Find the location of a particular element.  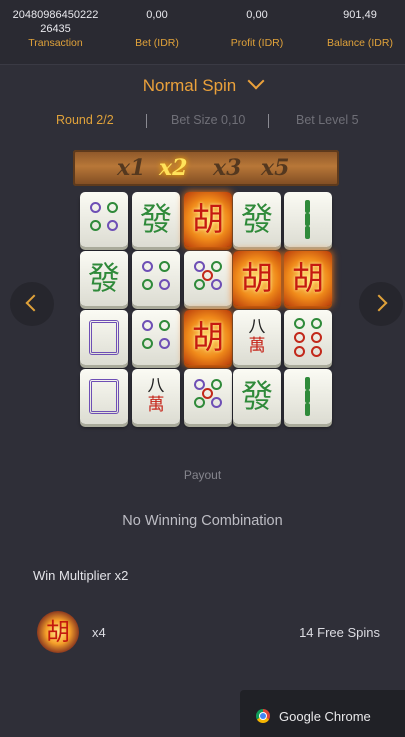

round-label: Round 2/2 is located at coordinates (85, 120).